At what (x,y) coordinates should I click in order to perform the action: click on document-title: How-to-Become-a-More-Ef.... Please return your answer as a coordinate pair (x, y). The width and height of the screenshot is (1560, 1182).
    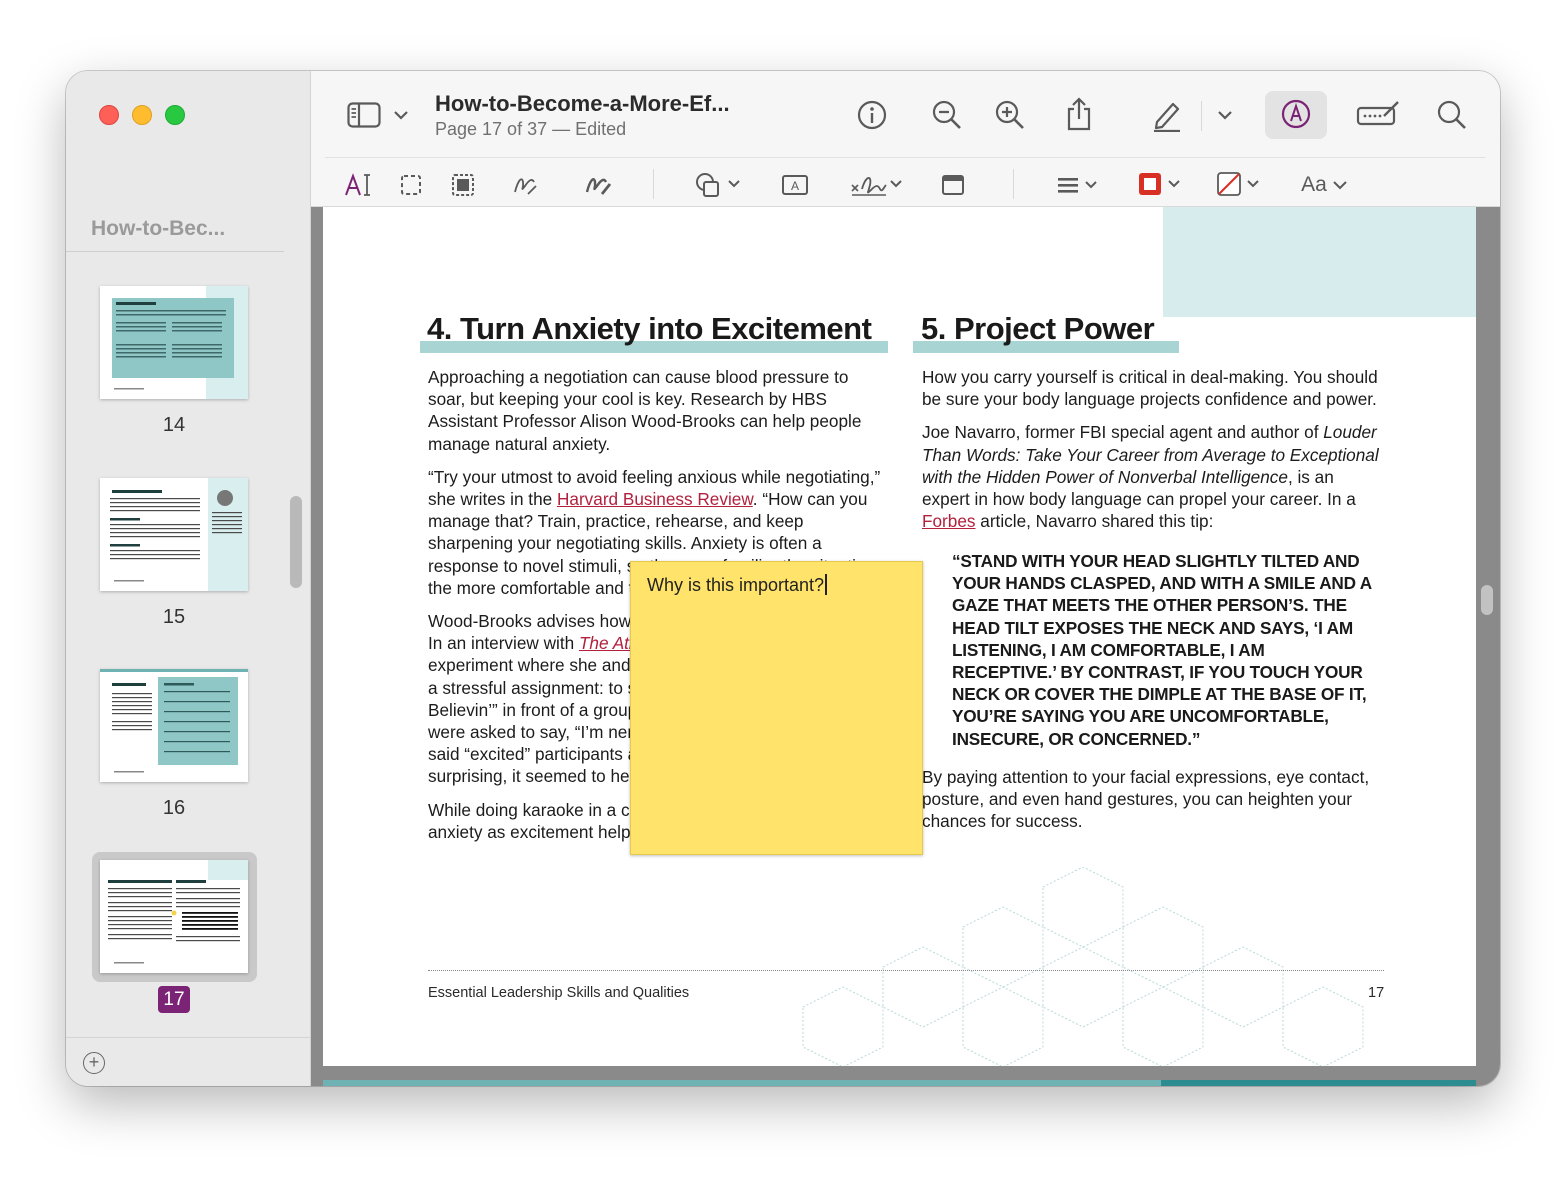
    Looking at the image, I should click on (582, 103).